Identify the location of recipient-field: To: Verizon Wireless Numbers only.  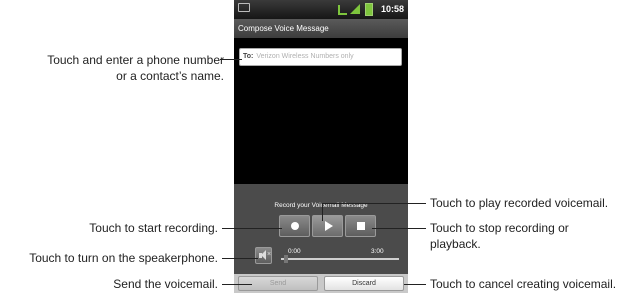
(320, 57).